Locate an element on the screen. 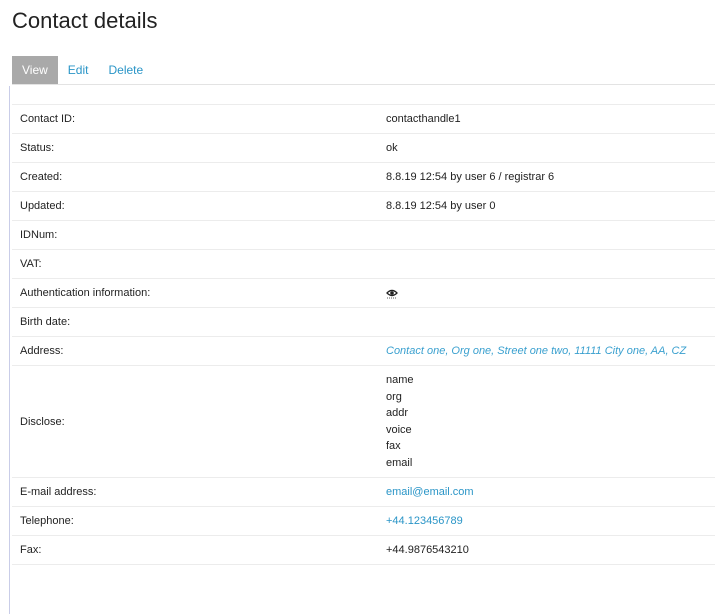  tab-edit: Edit is located at coordinates (78, 70).